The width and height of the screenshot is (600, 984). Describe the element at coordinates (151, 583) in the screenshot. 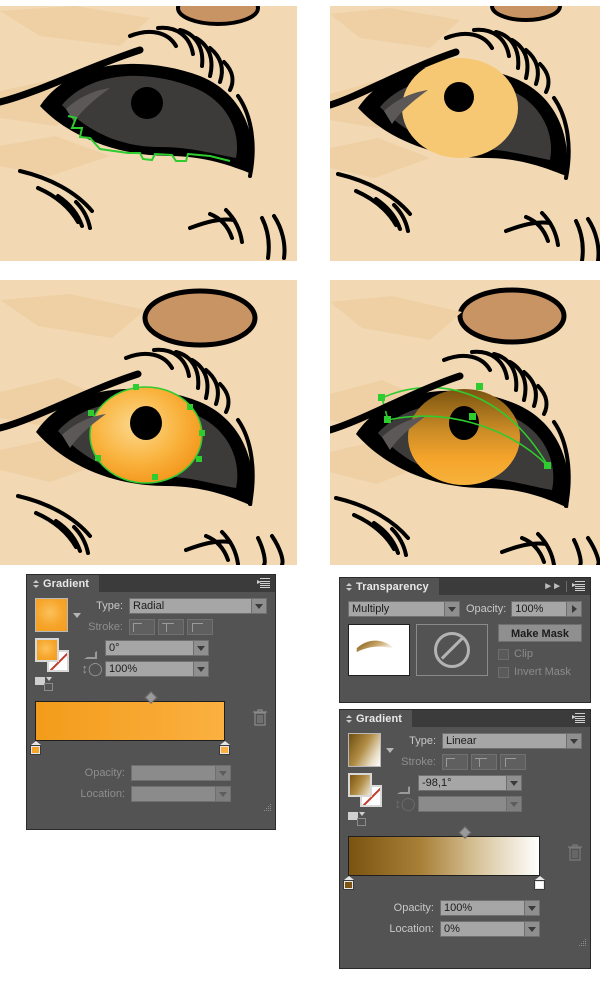

I see `gradient-panel-left-header: Gradient` at that location.